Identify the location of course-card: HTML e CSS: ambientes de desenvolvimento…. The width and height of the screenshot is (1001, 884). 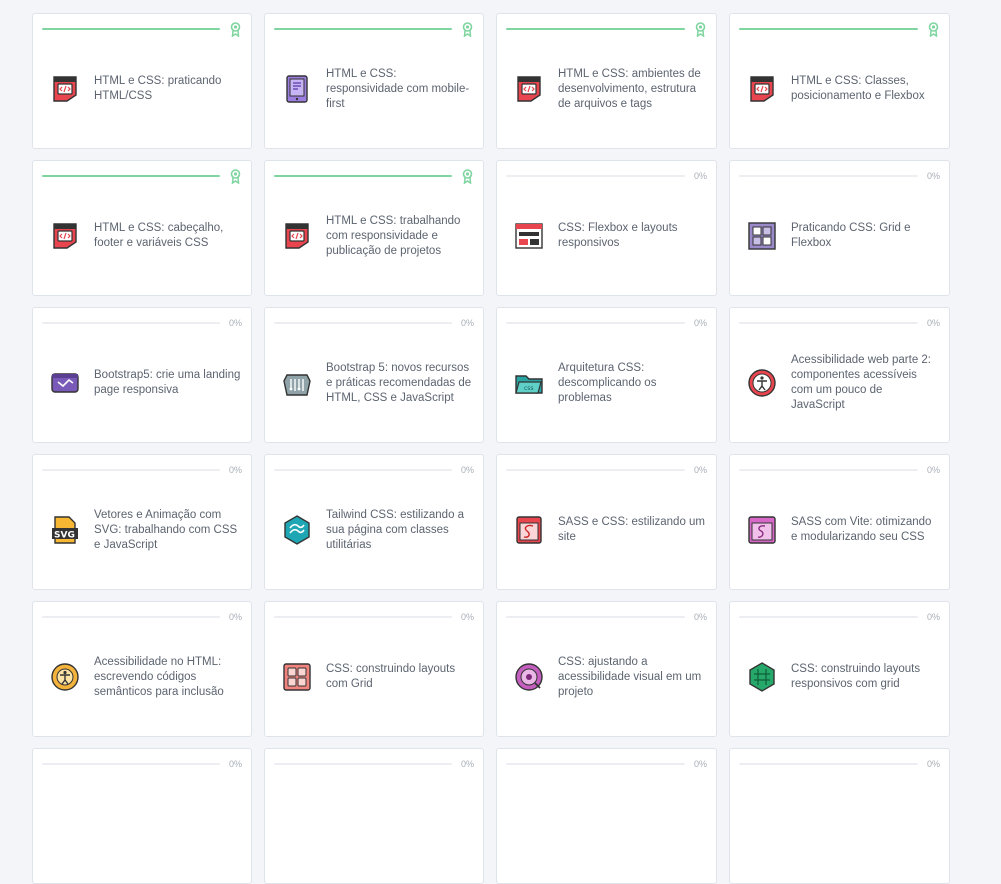
(606, 81).